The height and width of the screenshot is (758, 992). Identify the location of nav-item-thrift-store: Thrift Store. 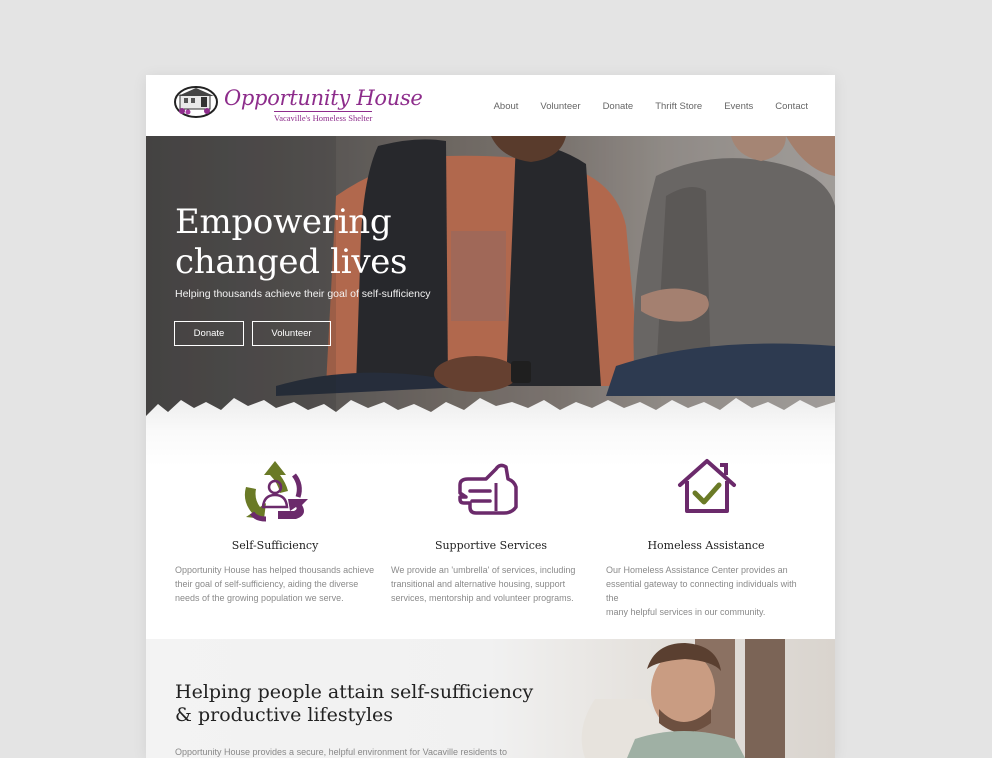
(678, 106).